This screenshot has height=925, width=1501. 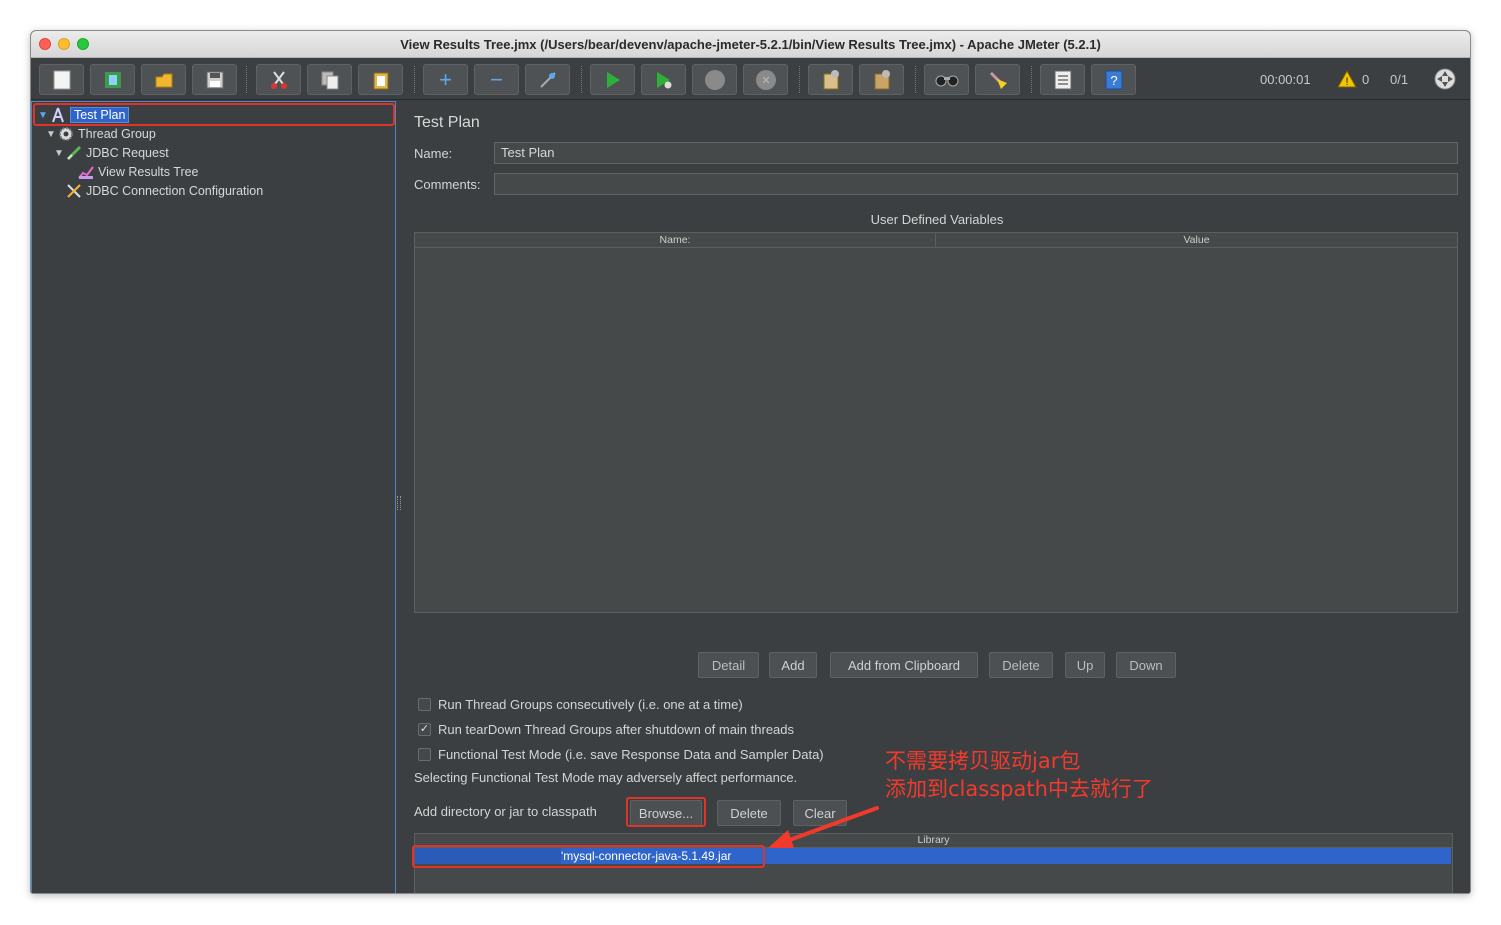 I want to click on run-consecutively-checkbox, so click(x=424, y=704).